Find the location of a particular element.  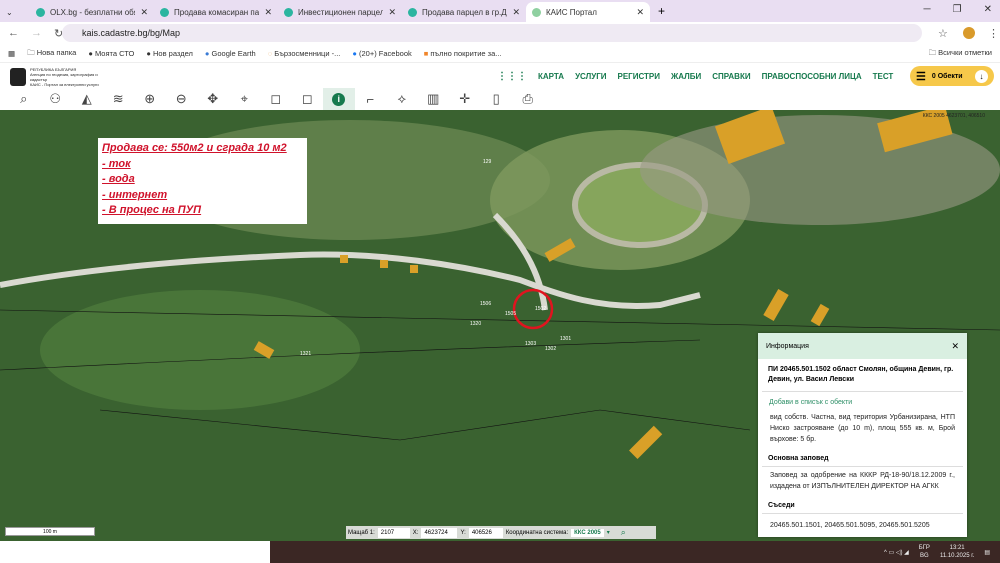

info-icon: i is located at coordinates (339, 99).